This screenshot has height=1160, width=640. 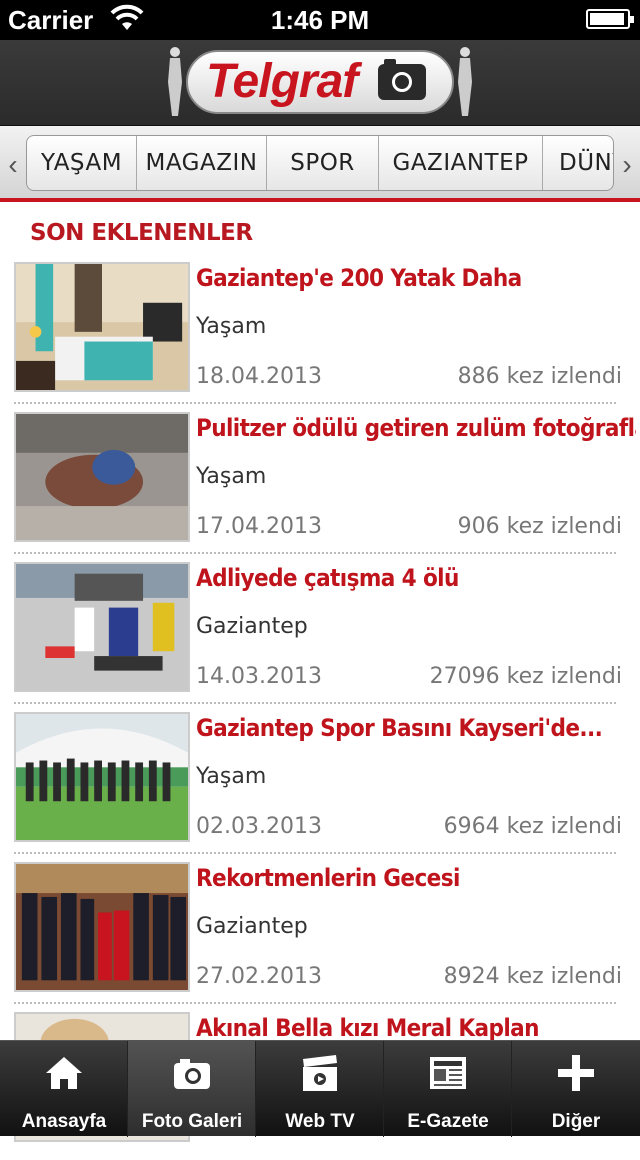 I want to click on tab-label: Diğer, so click(x=576, y=1121).